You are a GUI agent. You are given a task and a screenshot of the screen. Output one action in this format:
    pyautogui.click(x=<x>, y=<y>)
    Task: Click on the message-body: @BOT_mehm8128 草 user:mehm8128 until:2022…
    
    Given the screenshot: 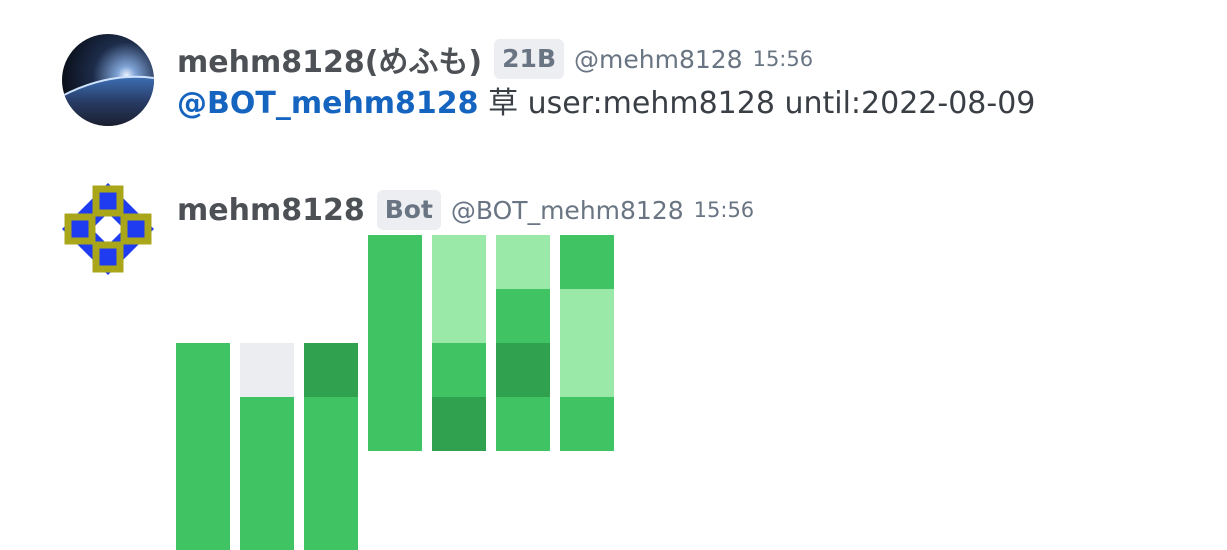 What is the action you would take?
    pyautogui.click(x=606, y=104)
    